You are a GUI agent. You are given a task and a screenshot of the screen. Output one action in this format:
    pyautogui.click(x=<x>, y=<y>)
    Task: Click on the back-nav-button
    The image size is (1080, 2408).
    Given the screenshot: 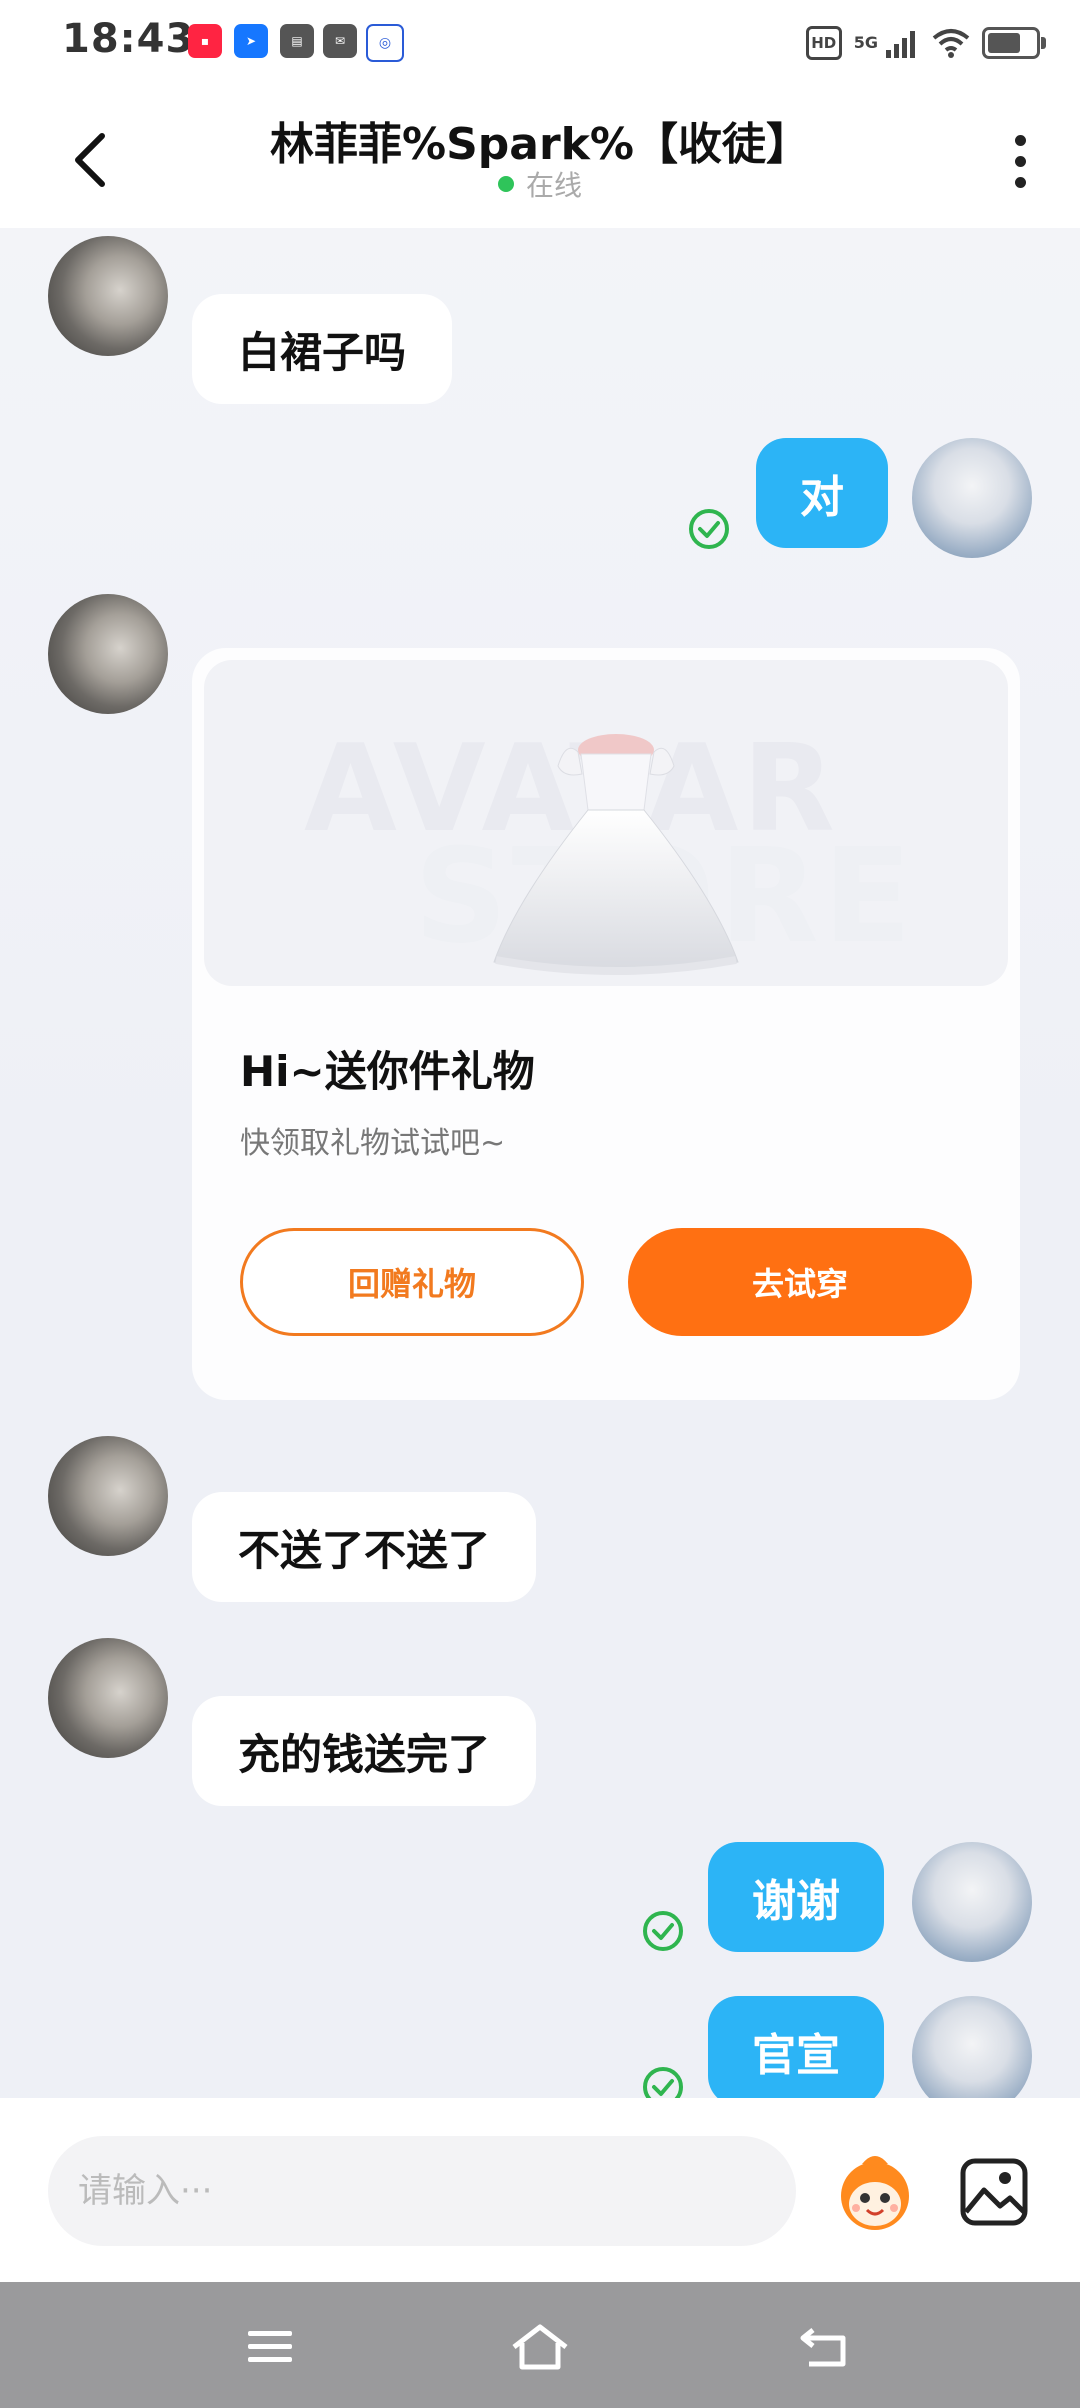 What is the action you would take?
    pyautogui.click(x=825, y=2347)
    